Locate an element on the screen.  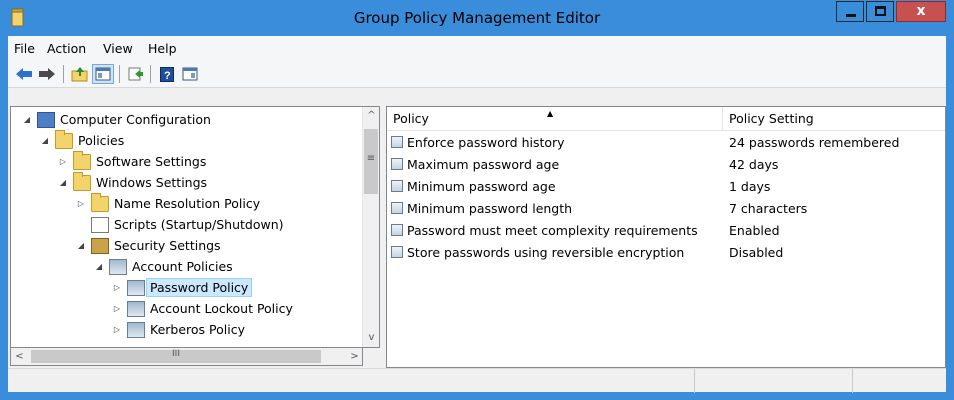
tree-item-label: Software Settings is located at coordinates (151, 161).